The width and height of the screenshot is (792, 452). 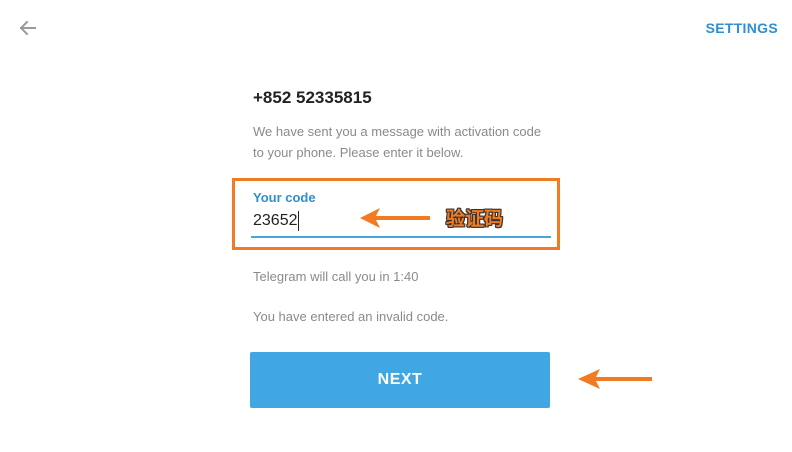 I want to click on phone-number: +852 52335815, so click(x=312, y=97).